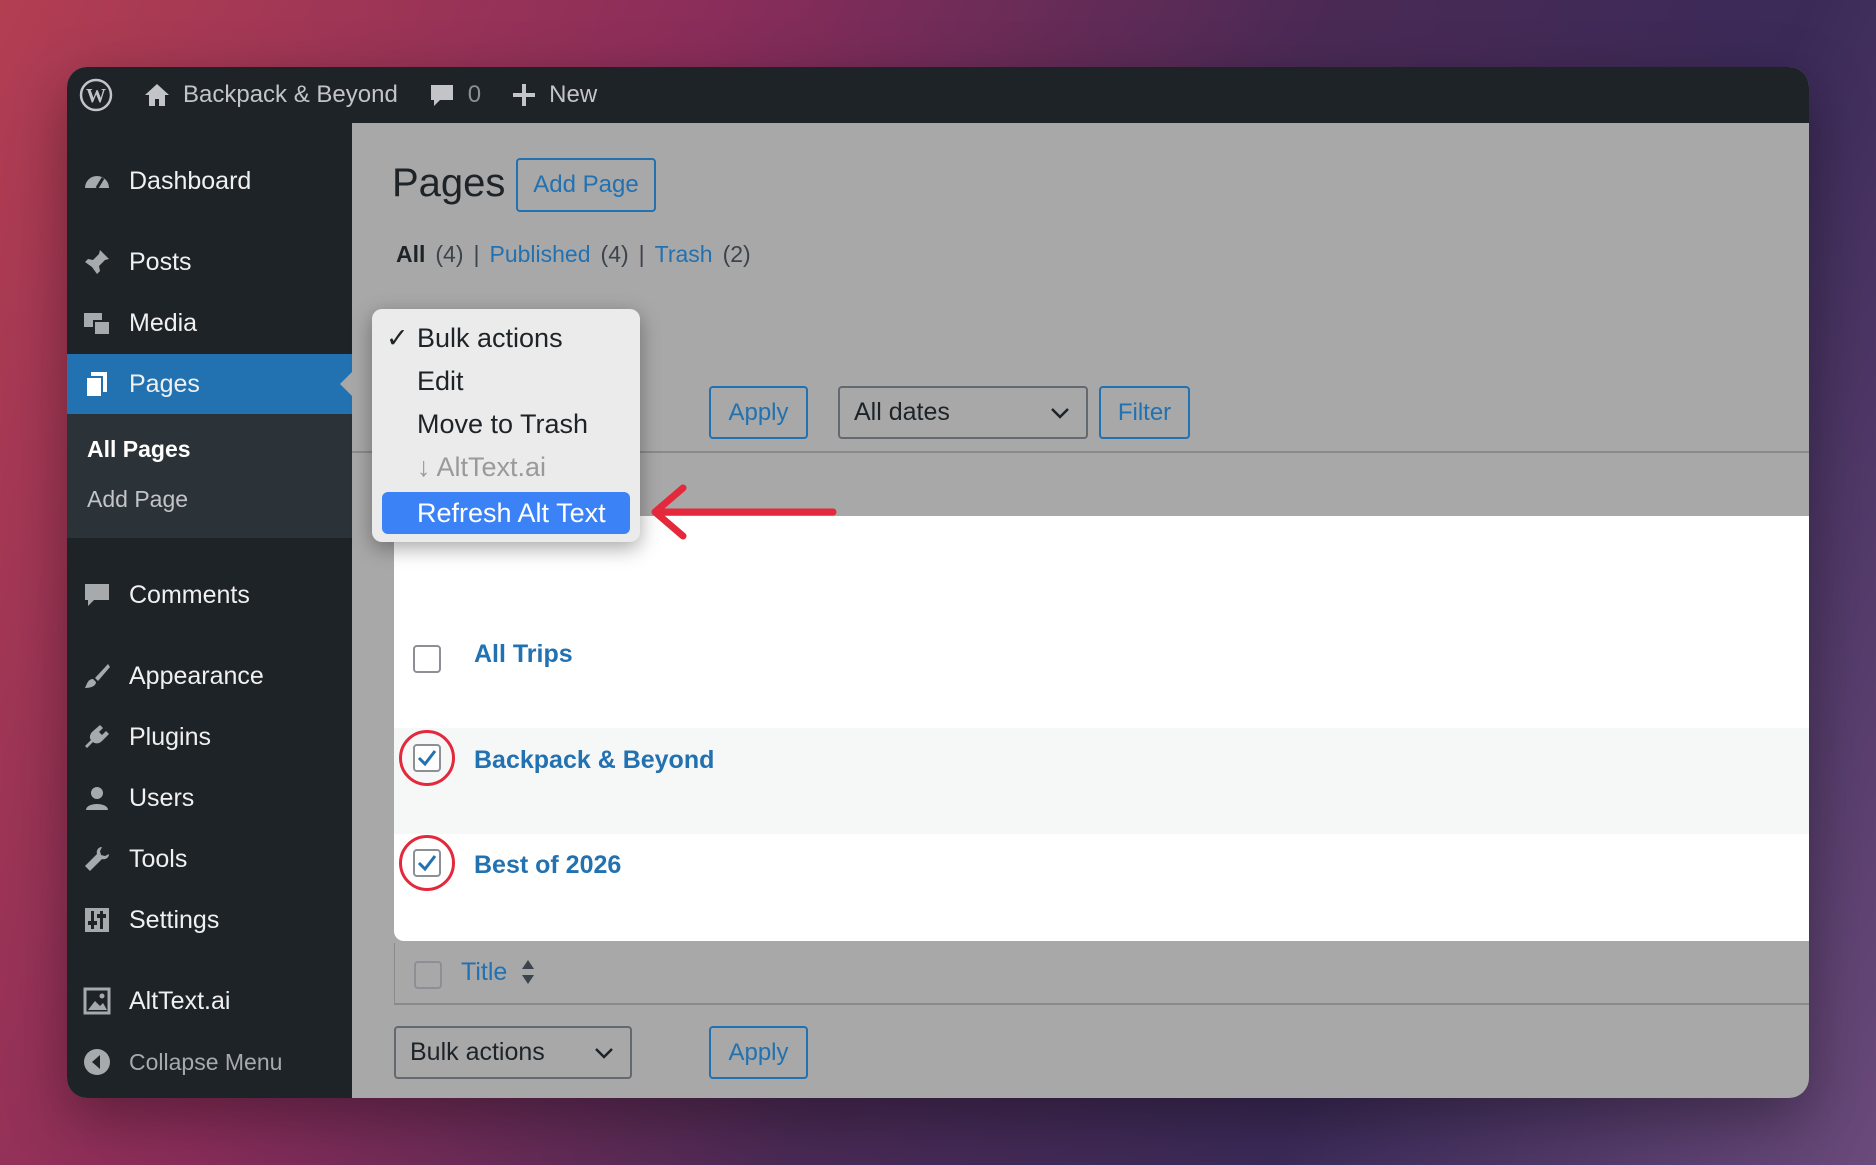 The height and width of the screenshot is (1165, 1876). I want to click on sort-arrows-icon, so click(528, 972).